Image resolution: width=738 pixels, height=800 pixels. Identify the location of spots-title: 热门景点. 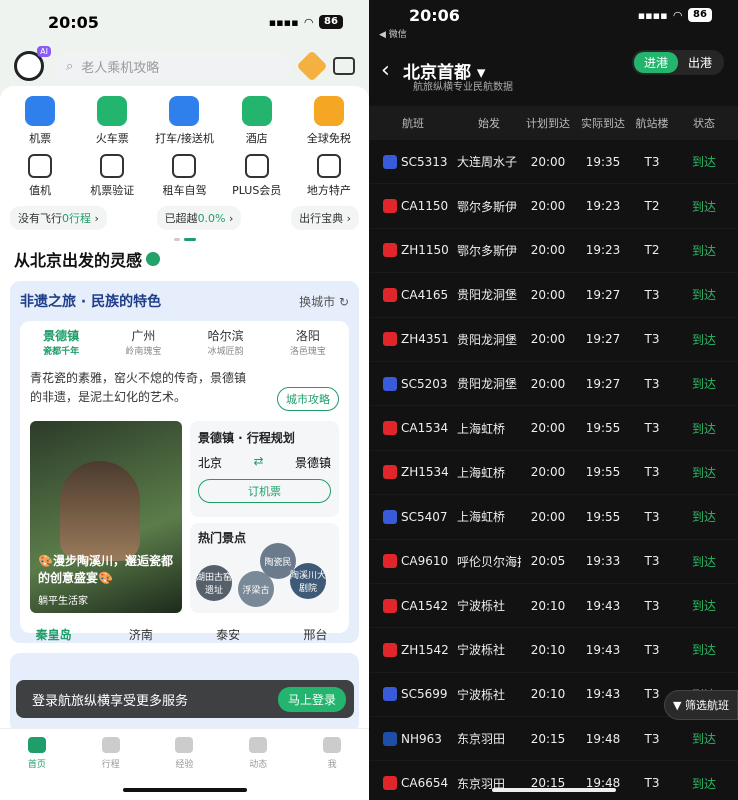
(222, 538).